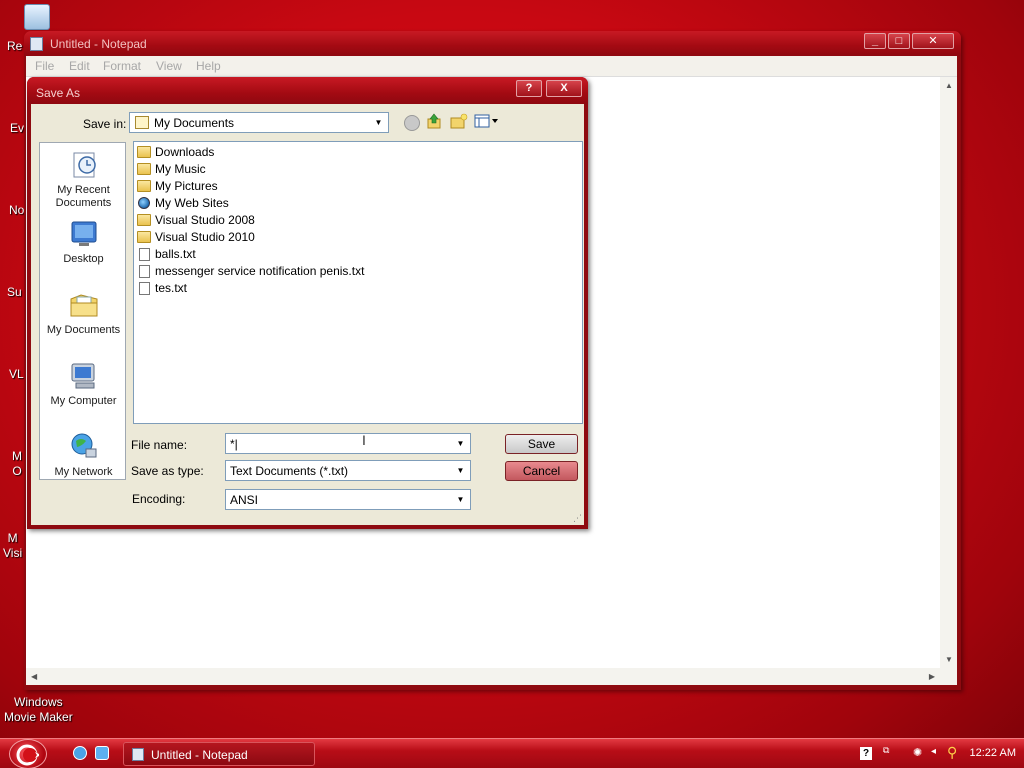 The height and width of the screenshot is (768, 1024). I want to click on encoding-dropdown: ANSI ▼, so click(348, 499).